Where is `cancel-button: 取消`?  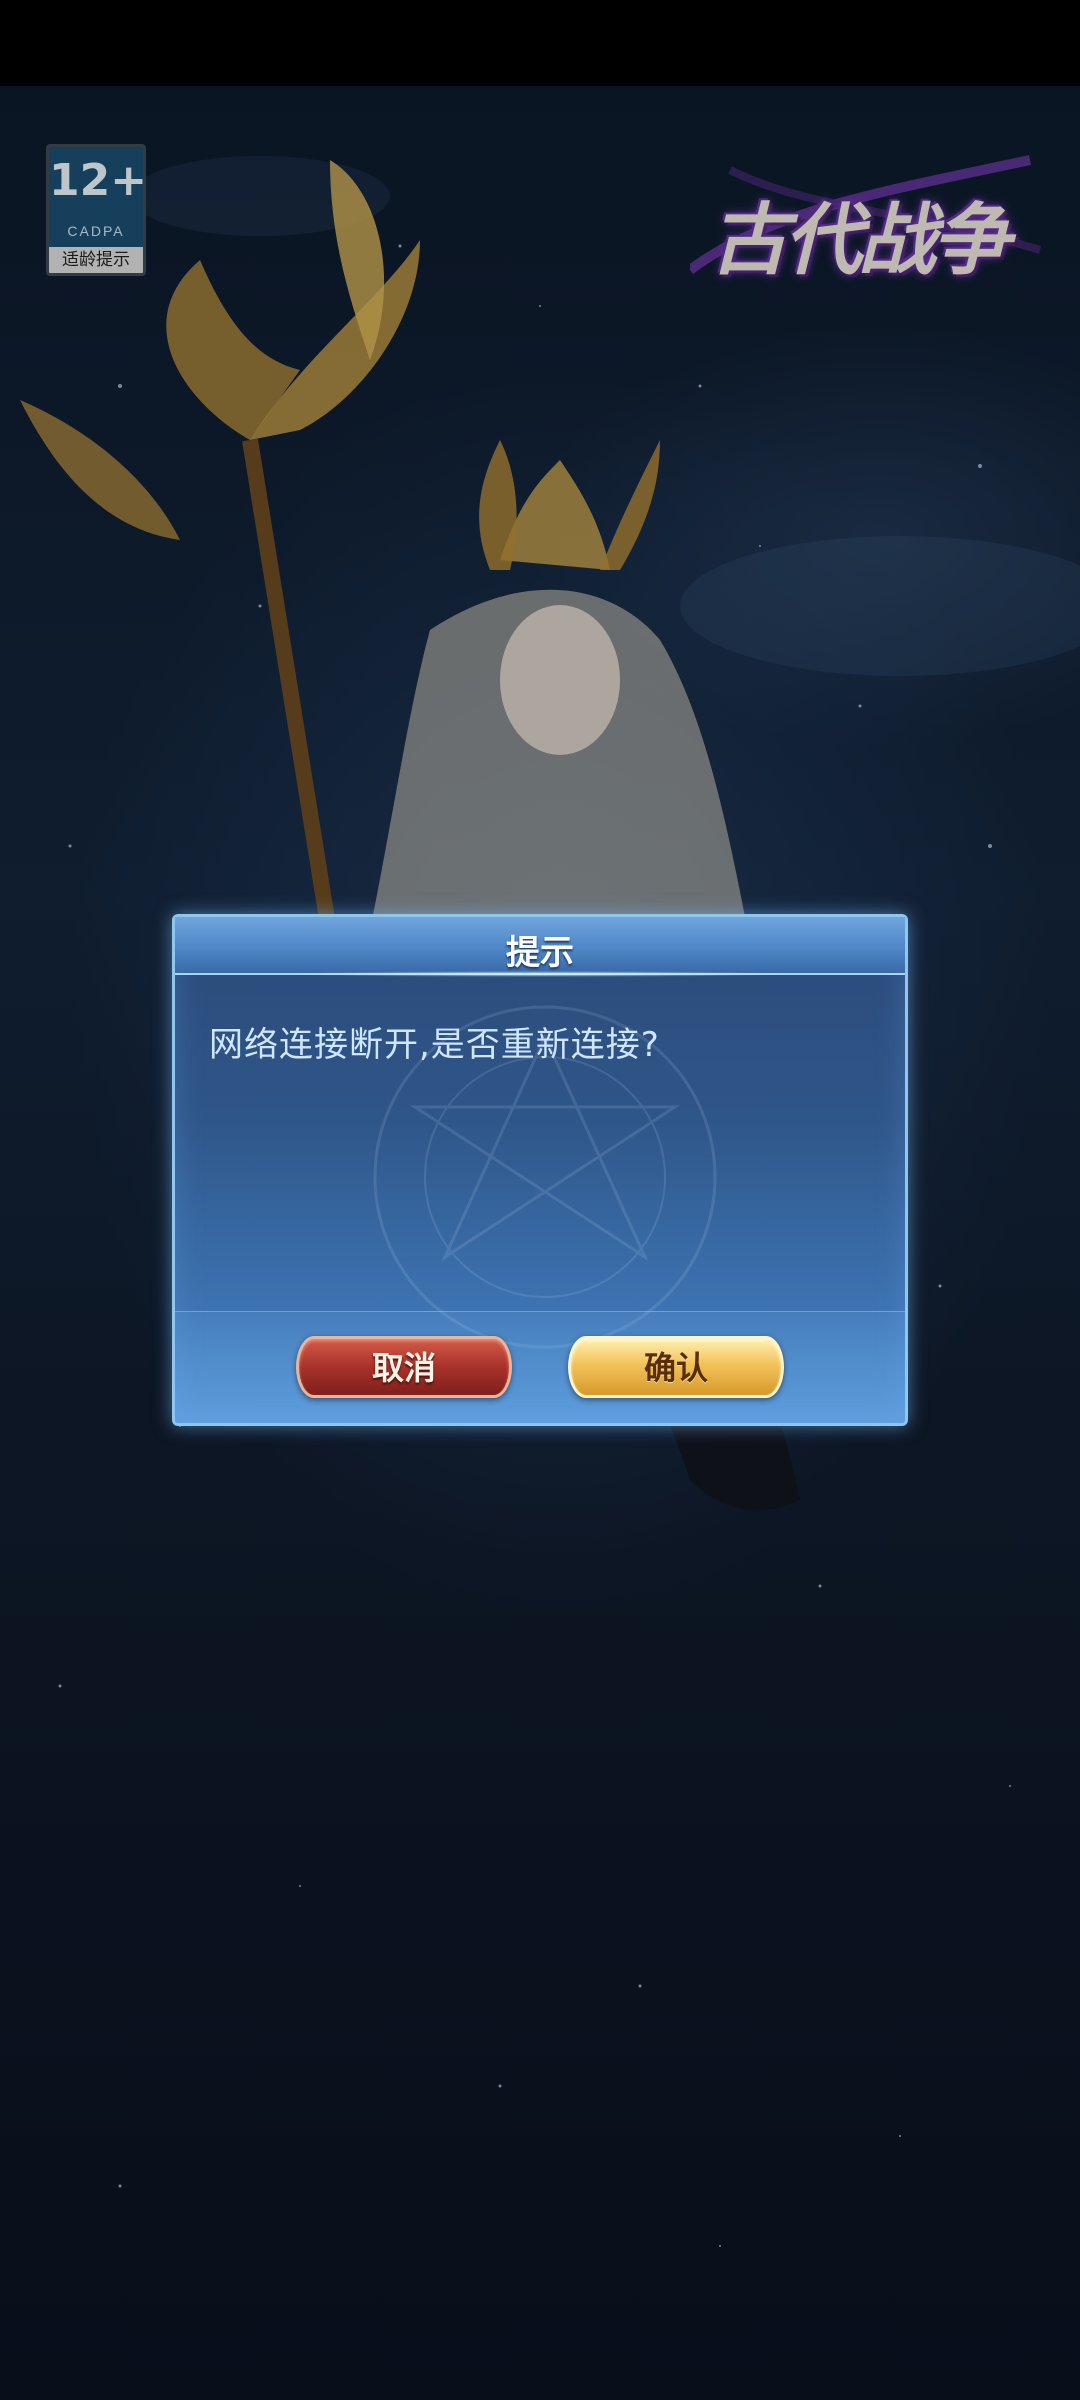 cancel-button: 取消 is located at coordinates (404, 1367).